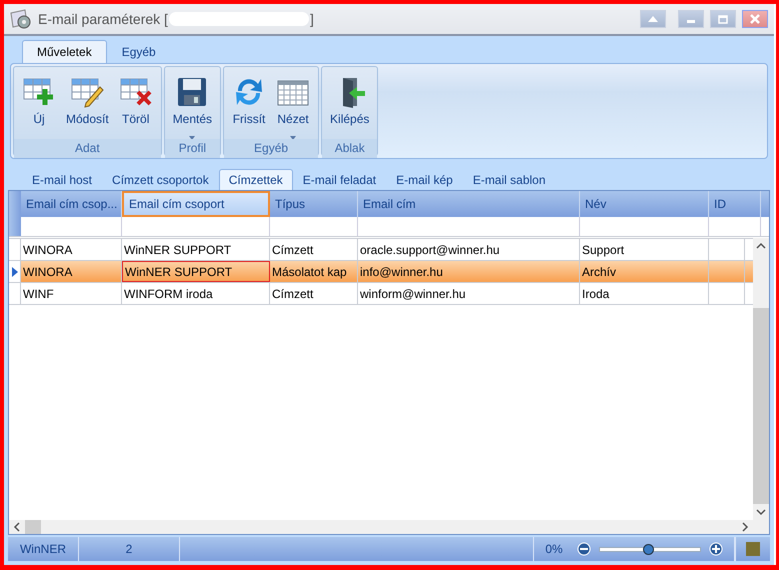 This screenshot has height=570, width=779. I want to click on table-cell: WINF, so click(71, 293).